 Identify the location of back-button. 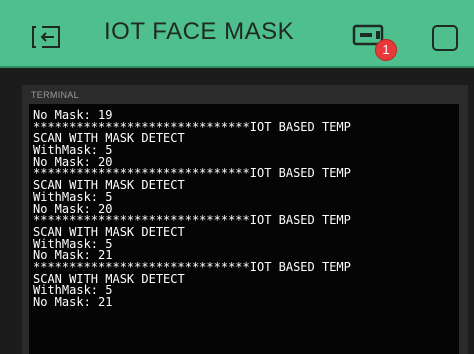
(46, 37).